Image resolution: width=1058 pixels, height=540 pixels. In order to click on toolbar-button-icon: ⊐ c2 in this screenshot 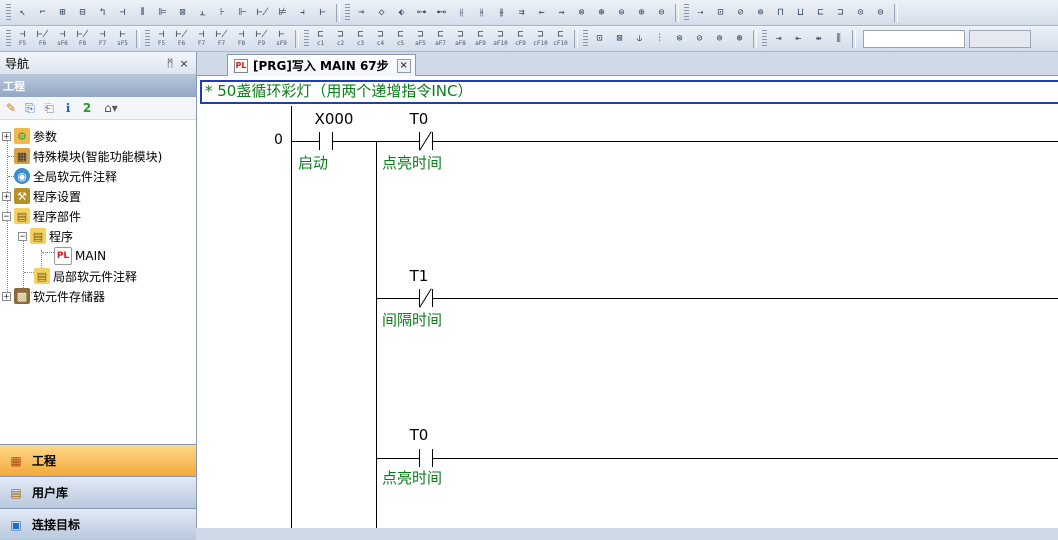, I will do `click(340, 38)`.